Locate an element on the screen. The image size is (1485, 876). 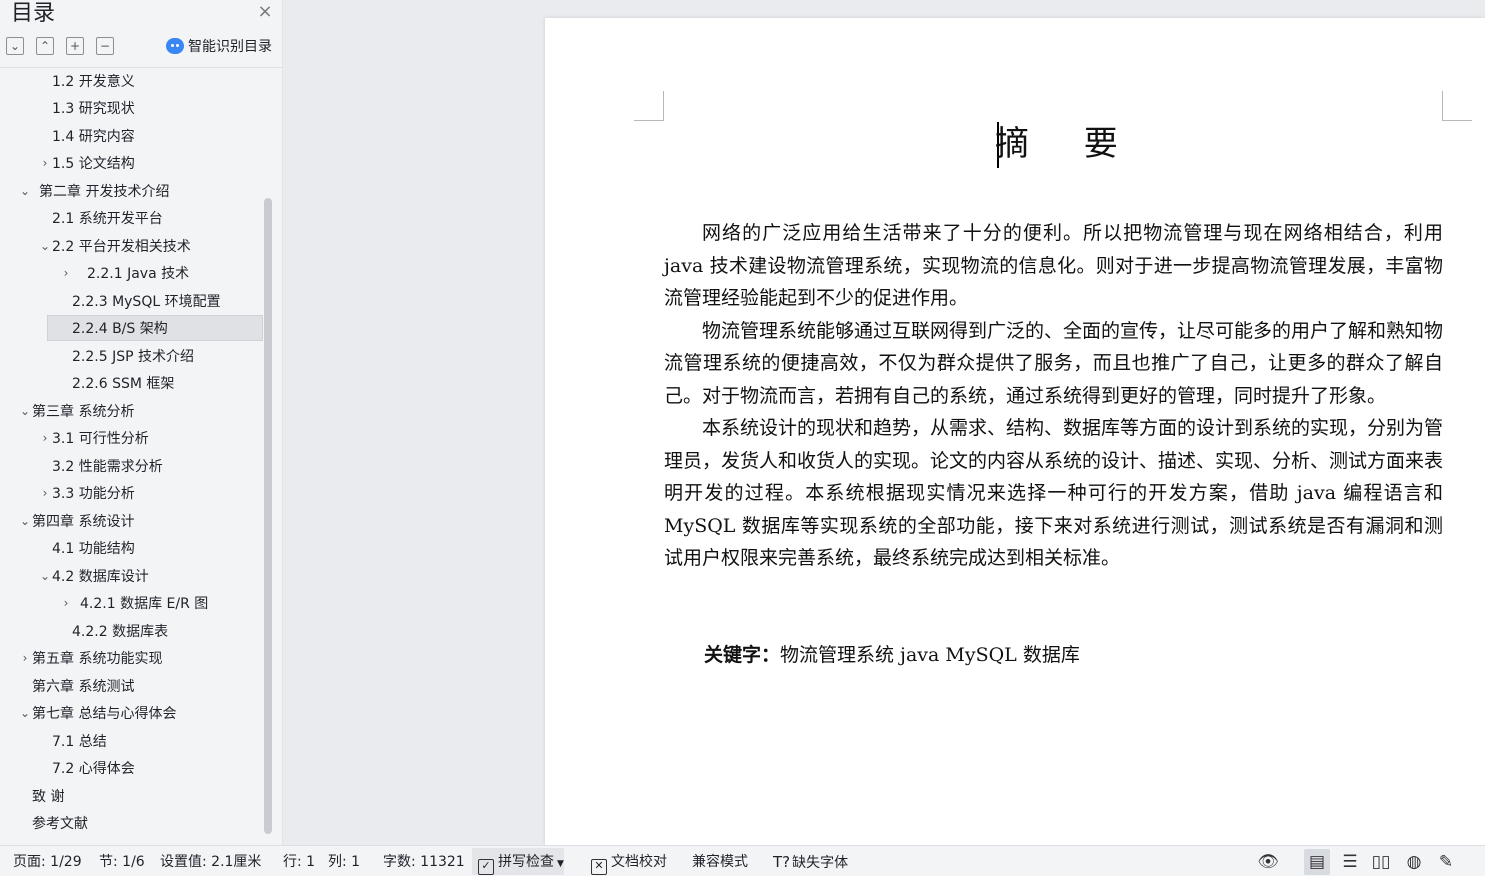
toc-item: 3.2 性能需求分析 is located at coordinates (131, 466).